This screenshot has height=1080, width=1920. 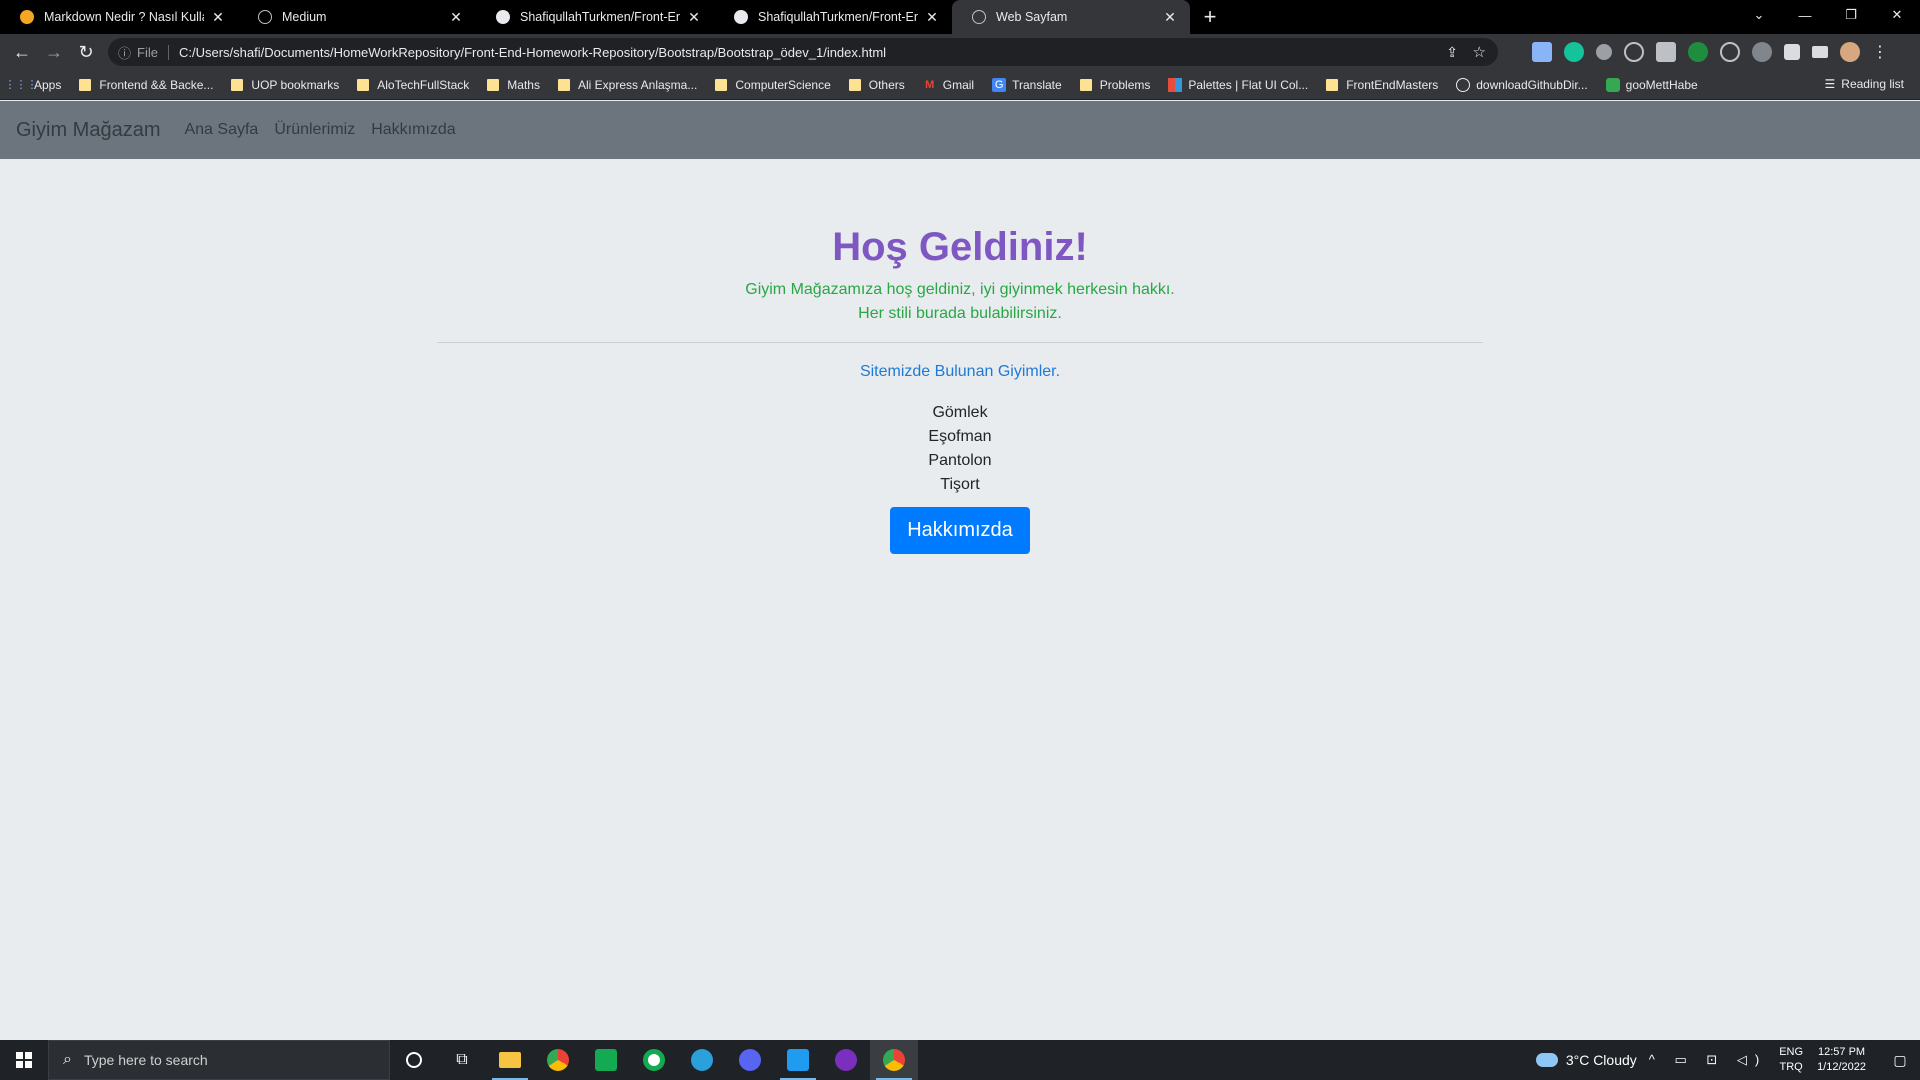 I want to click on bookmark-label: FrontEndMasters, so click(x=1392, y=84).